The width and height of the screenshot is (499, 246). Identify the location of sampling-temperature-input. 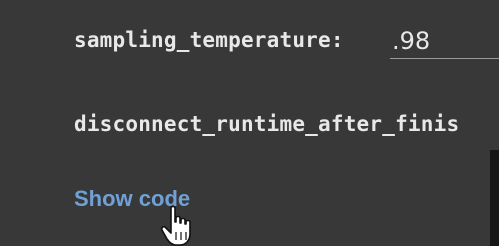
(444, 41).